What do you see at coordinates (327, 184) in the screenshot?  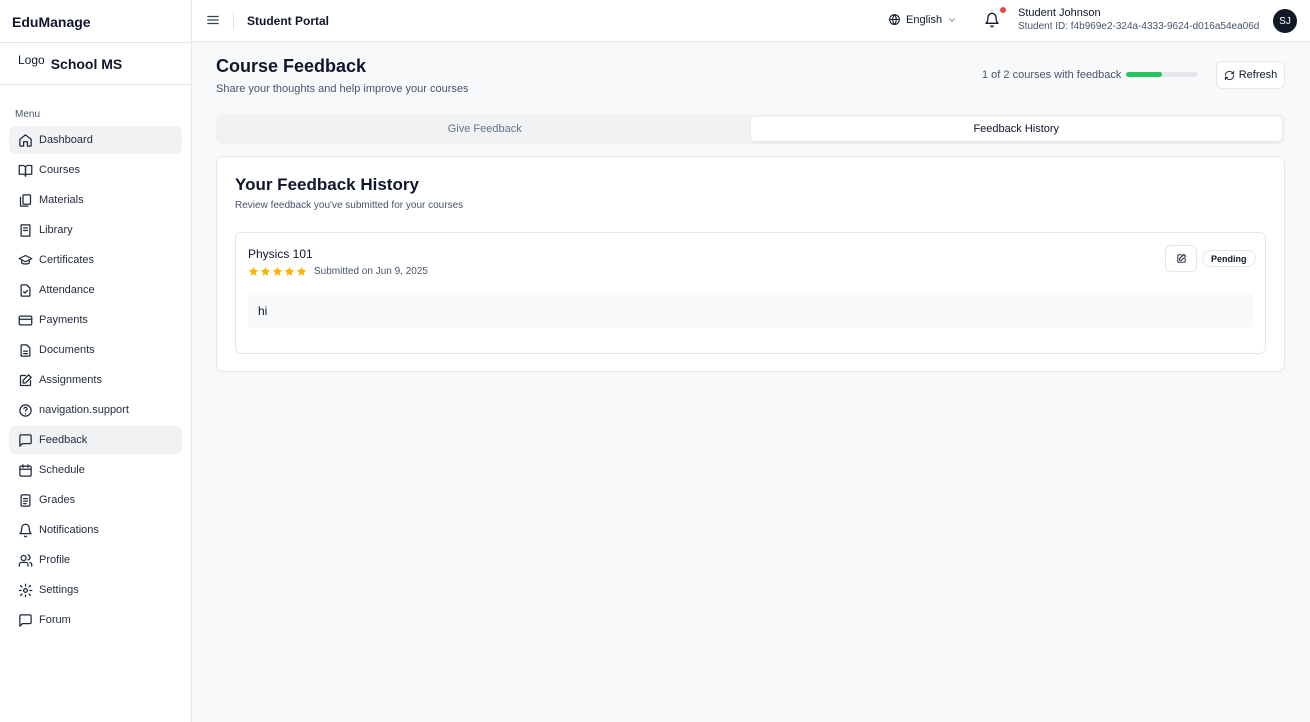 I see `history-title: Your Feedback History` at bounding box center [327, 184].